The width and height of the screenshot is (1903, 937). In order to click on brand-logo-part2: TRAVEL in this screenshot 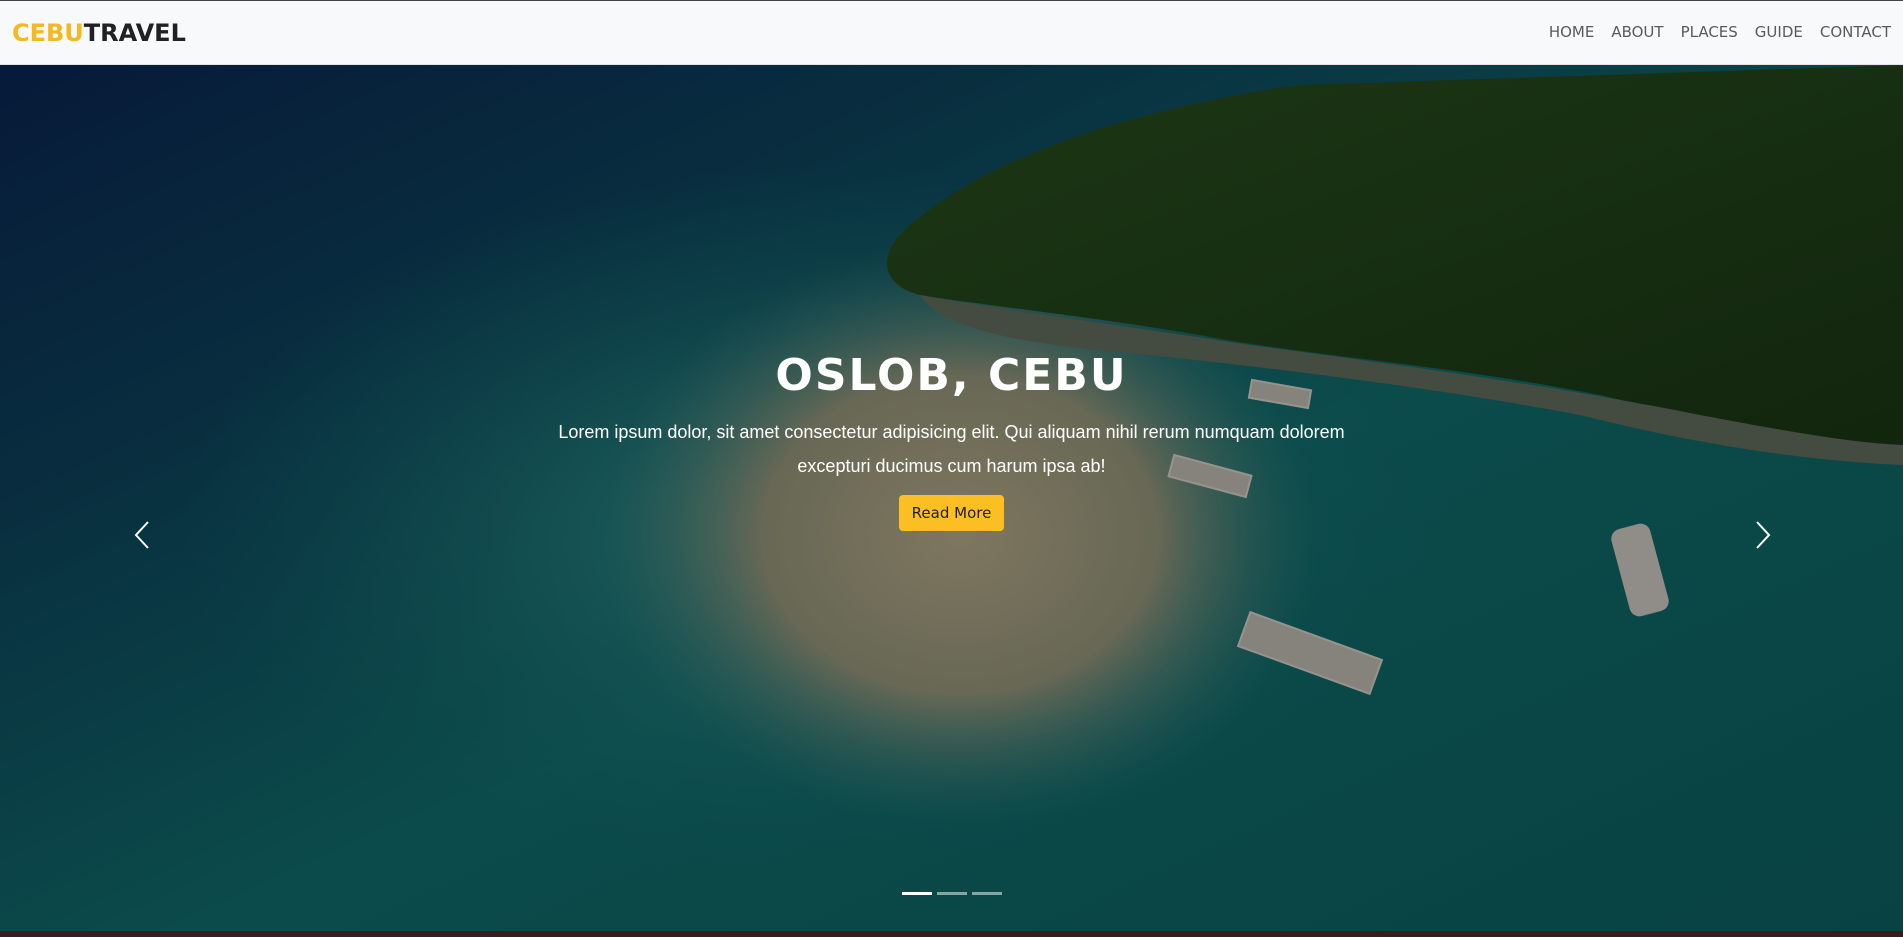, I will do `click(134, 32)`.